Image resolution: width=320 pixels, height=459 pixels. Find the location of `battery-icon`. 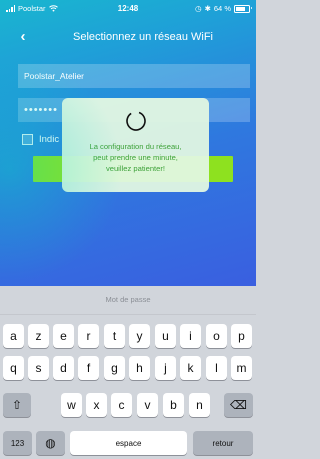

battery-icon is located at coordinates (243, 8).